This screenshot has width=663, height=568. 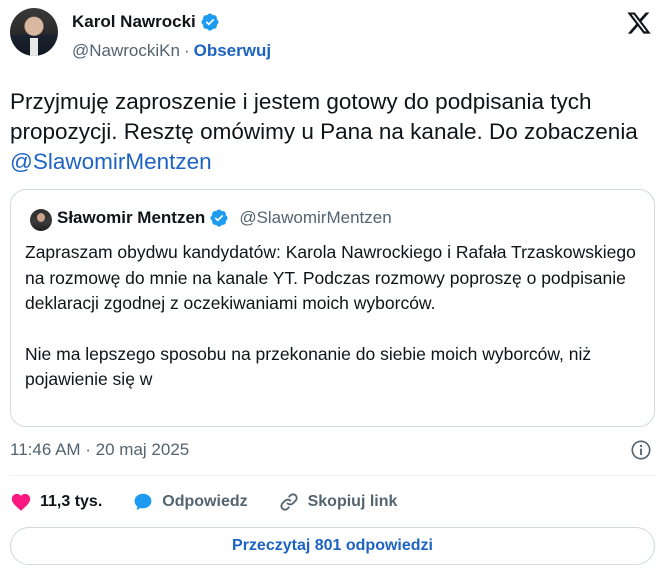 I want to click on divider, so click(x=332, y=475).